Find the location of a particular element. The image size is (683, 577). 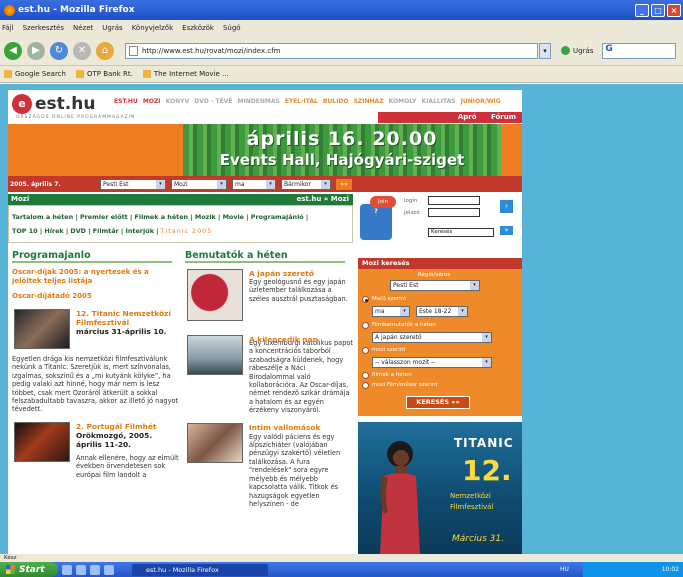

movie-title: A kilencedik nap is located at coordinates (300, 339).